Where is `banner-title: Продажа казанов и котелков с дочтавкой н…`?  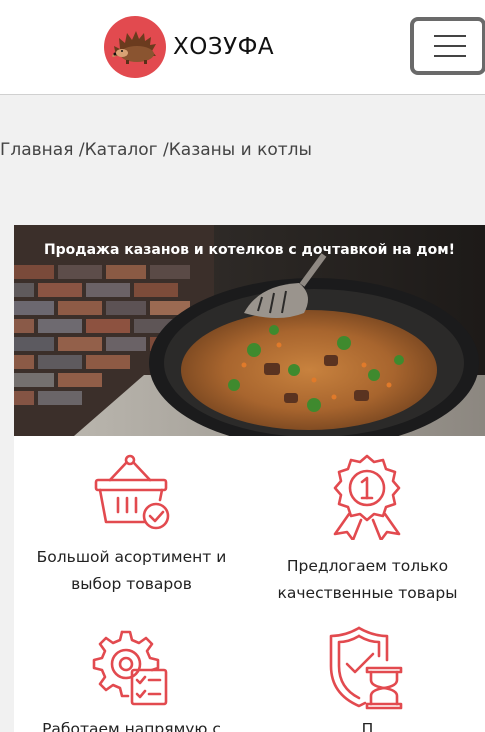 banner-title: Продажа казанов и котелков с дочтавкой н… is located at coordinates (249, 250).